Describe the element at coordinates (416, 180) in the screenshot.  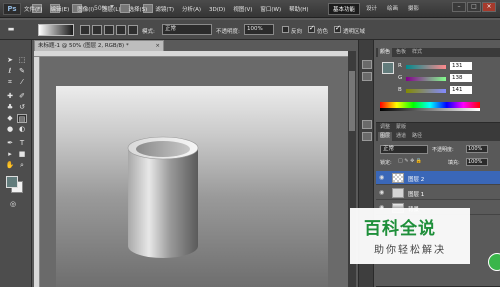
I see `layer-name: 图层 2` at that location.